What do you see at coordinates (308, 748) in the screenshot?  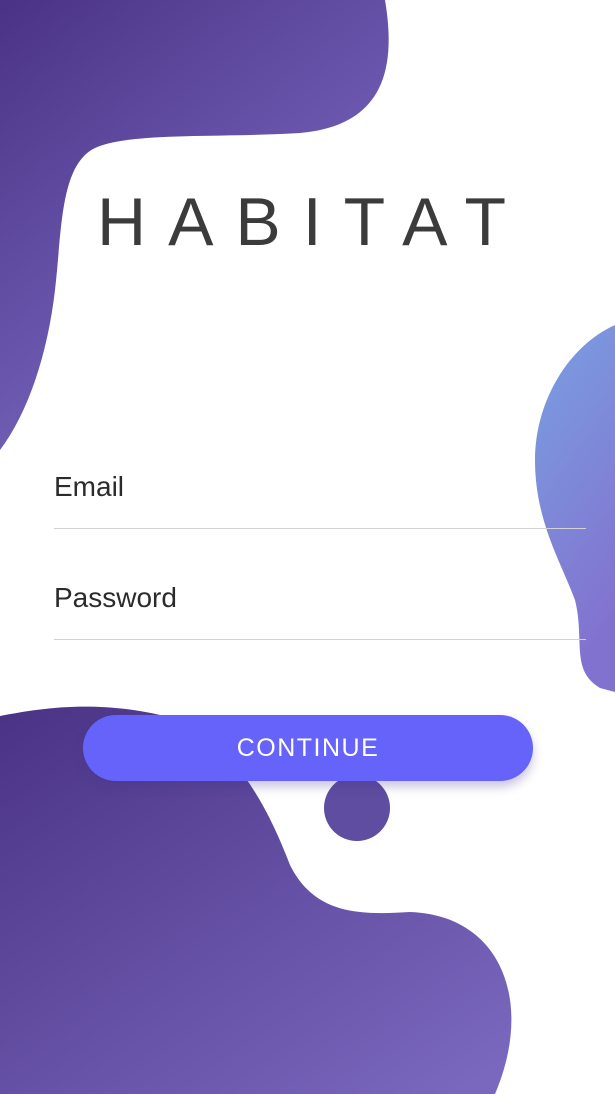 I see `continue-button: CONTINUE` at bounding box center [308, 748].